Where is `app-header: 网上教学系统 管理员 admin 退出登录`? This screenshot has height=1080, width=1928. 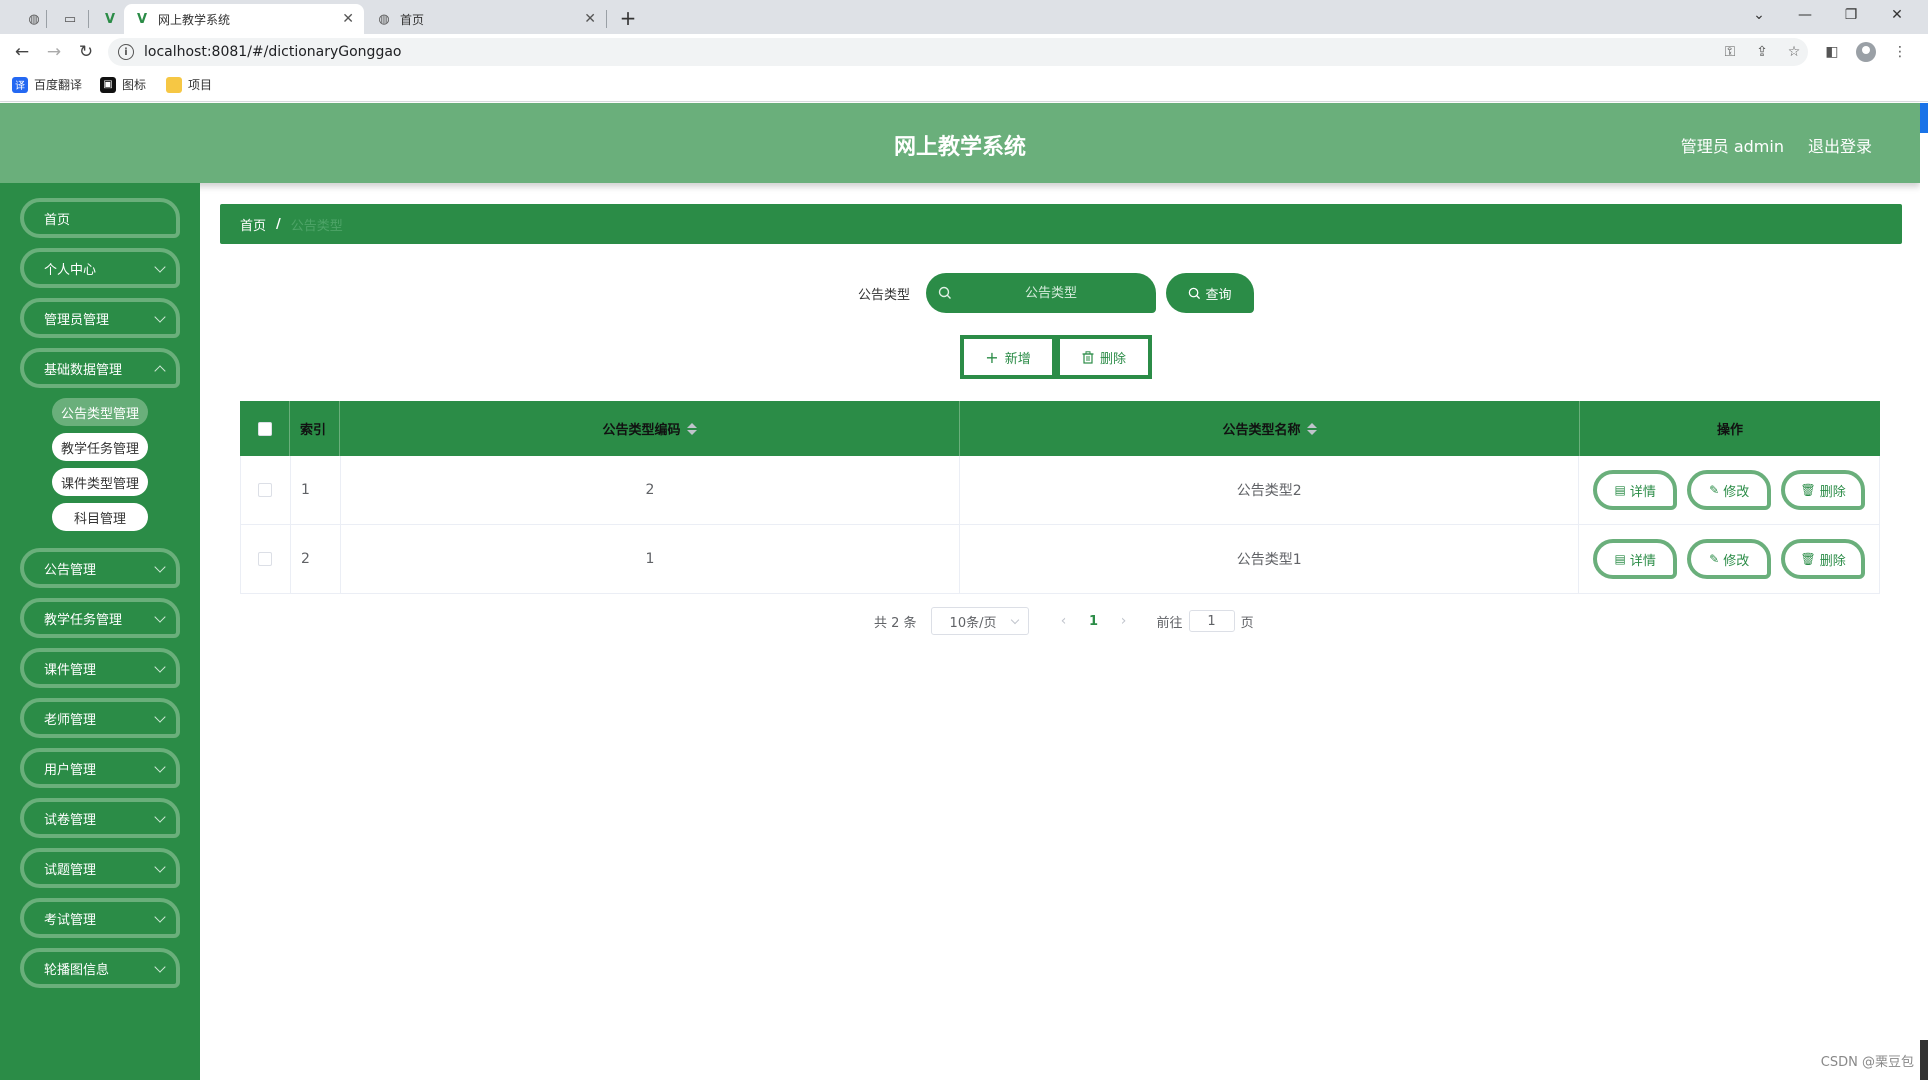 app-header: 网上教学系统 管理员 admin 退出登录 is located at coordinates (960, 143).